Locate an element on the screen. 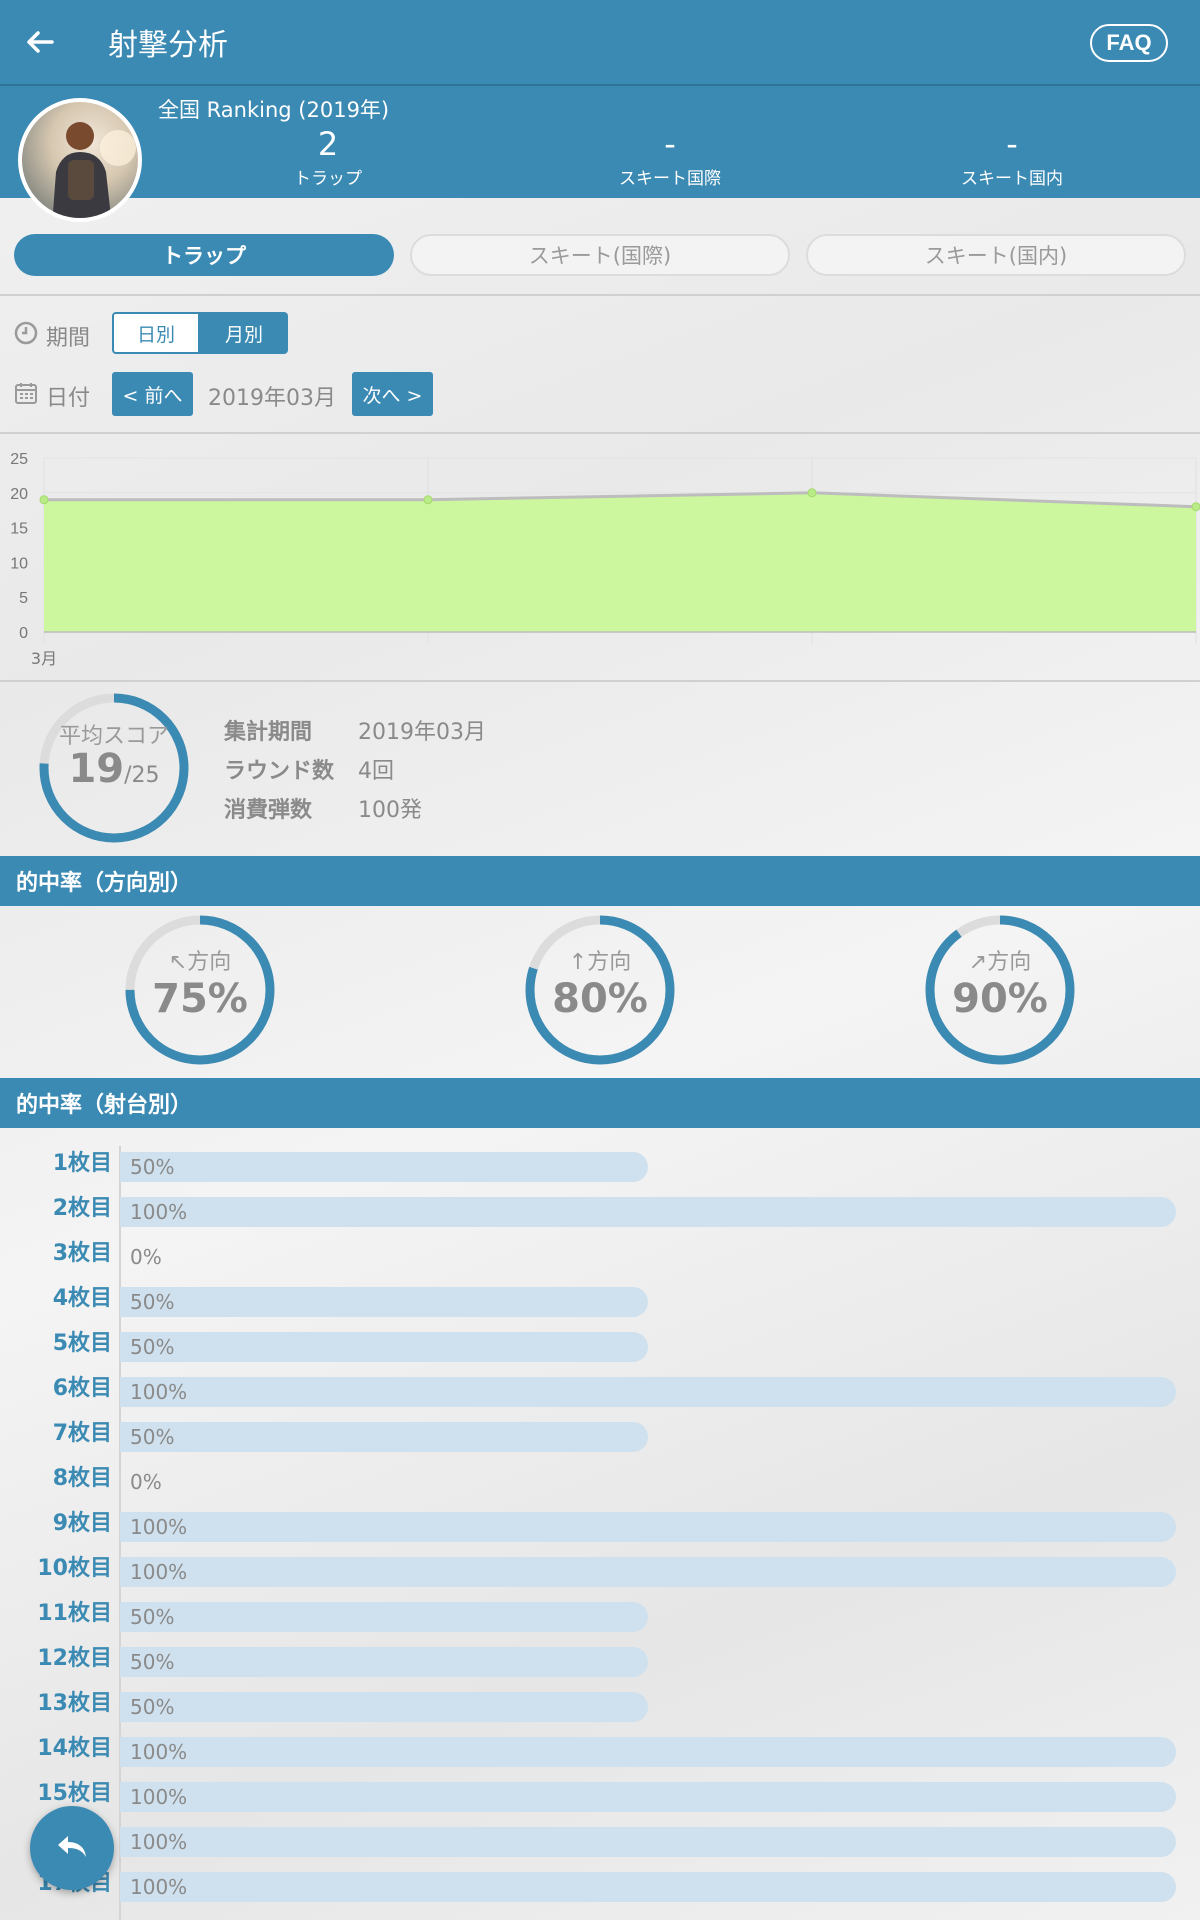  ranking-trap: 2 トラップ is located at coordinates (328, 156).